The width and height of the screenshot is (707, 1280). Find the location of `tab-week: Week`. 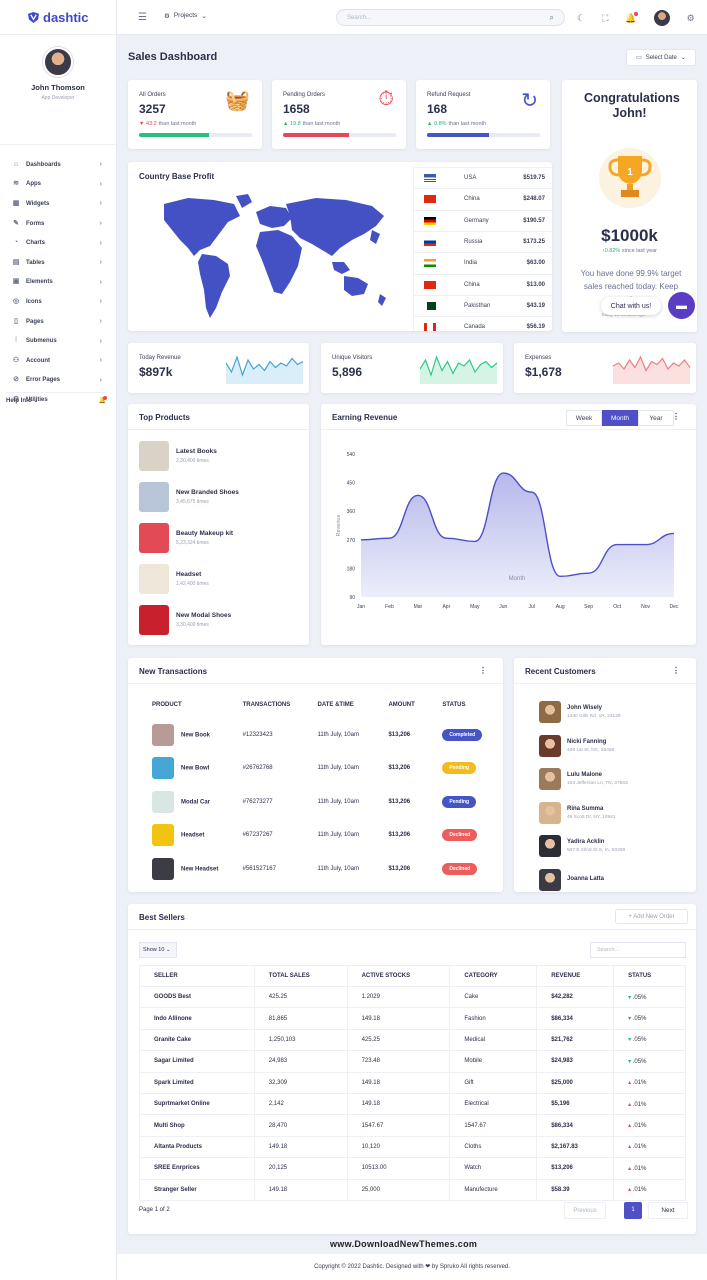

tab-week: Week is located at coordinates (584, 418).